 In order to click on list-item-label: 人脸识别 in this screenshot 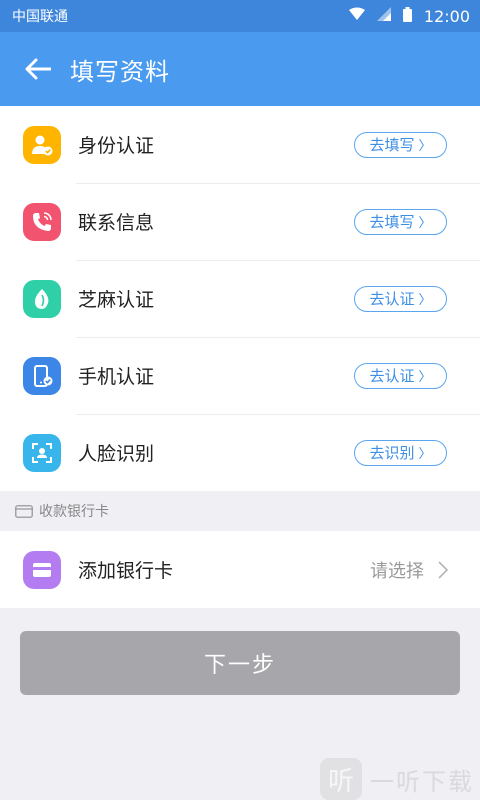, I will do `click(116, 454)`.